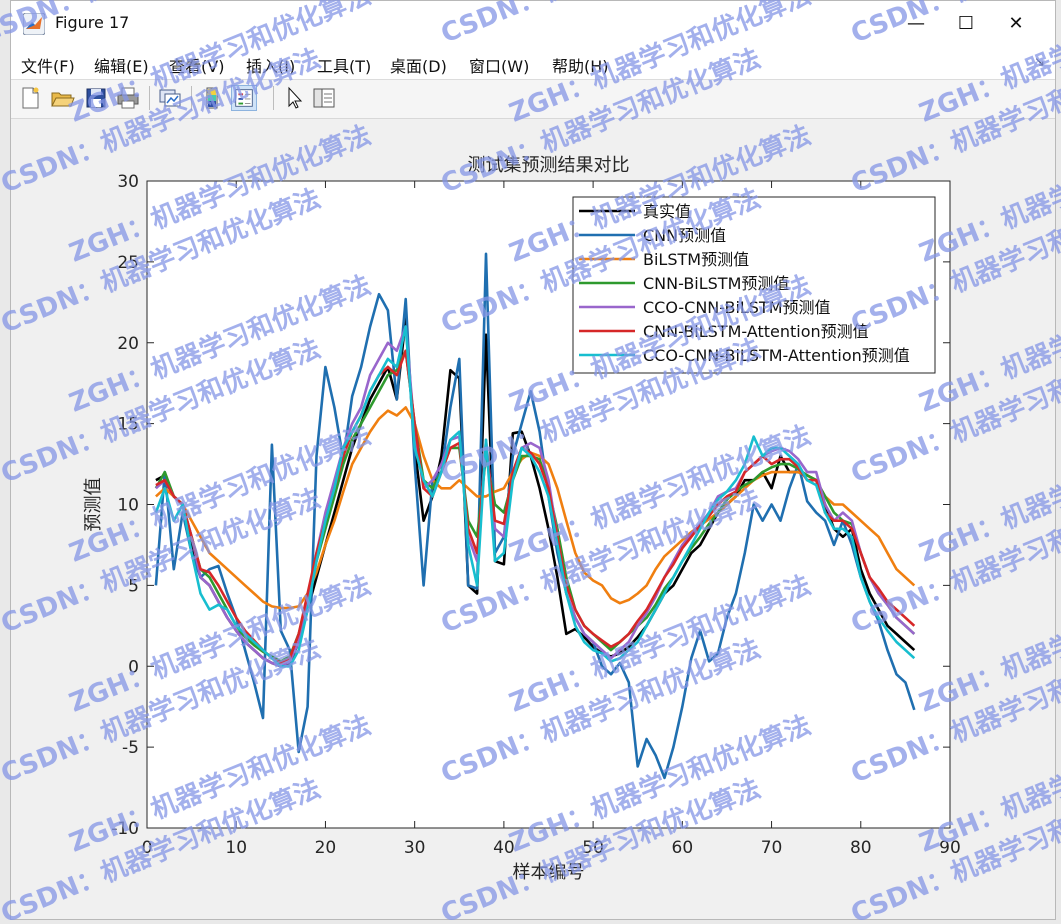 The width and height of the screenshot is (1061, 924). I want to click on legend-entry: CNN-BiLSTM-Attention预测值, so click(756, 331).